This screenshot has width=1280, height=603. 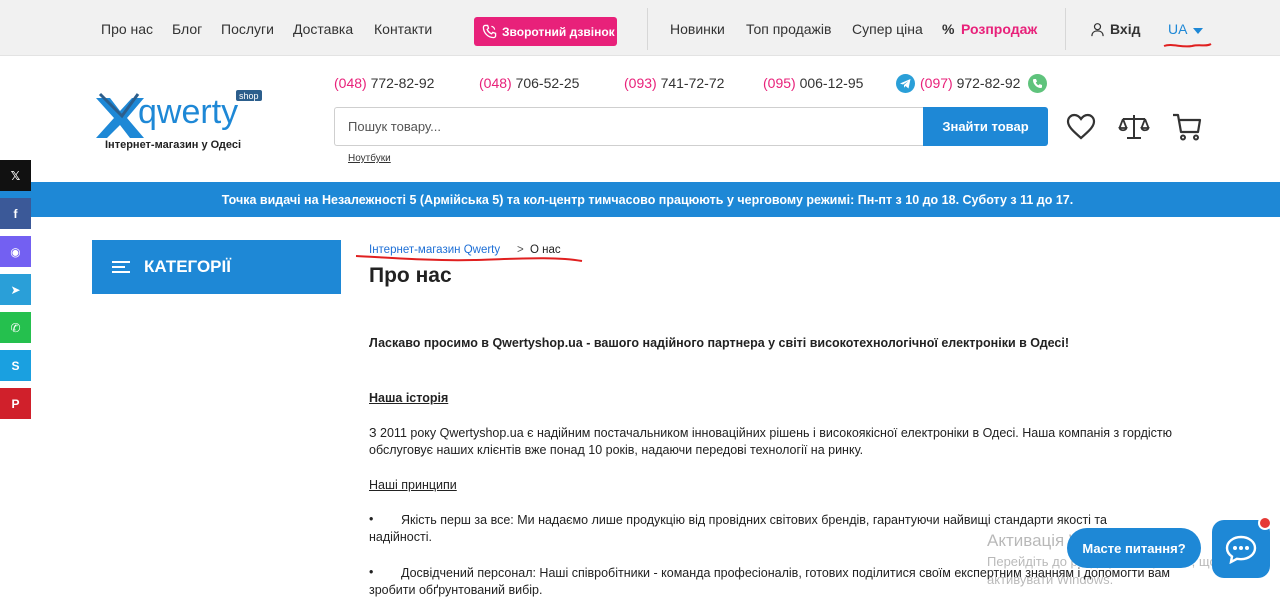 What do you see at coordinates (410, 275) in the screenshot?
I see `page-title: Про нас` at bounding box center [410, 275].